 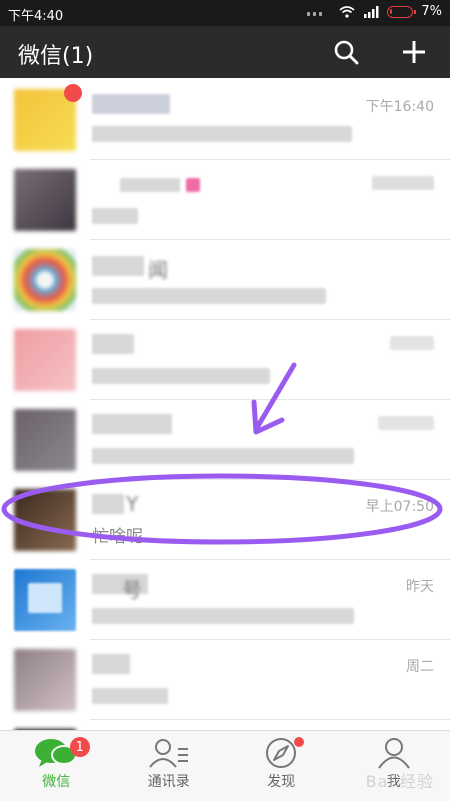 What do you see at coordinates (225, 280) in the screenshot?
I see `chat-item: 闻` at bounding box center [225, 280].